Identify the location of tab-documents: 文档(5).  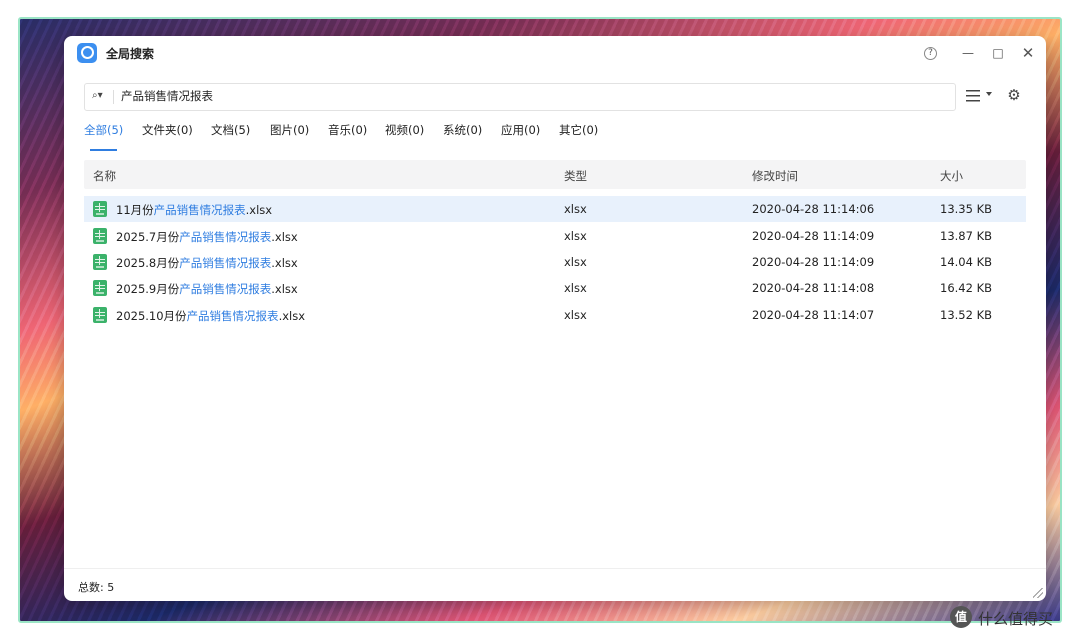
(230, 133).